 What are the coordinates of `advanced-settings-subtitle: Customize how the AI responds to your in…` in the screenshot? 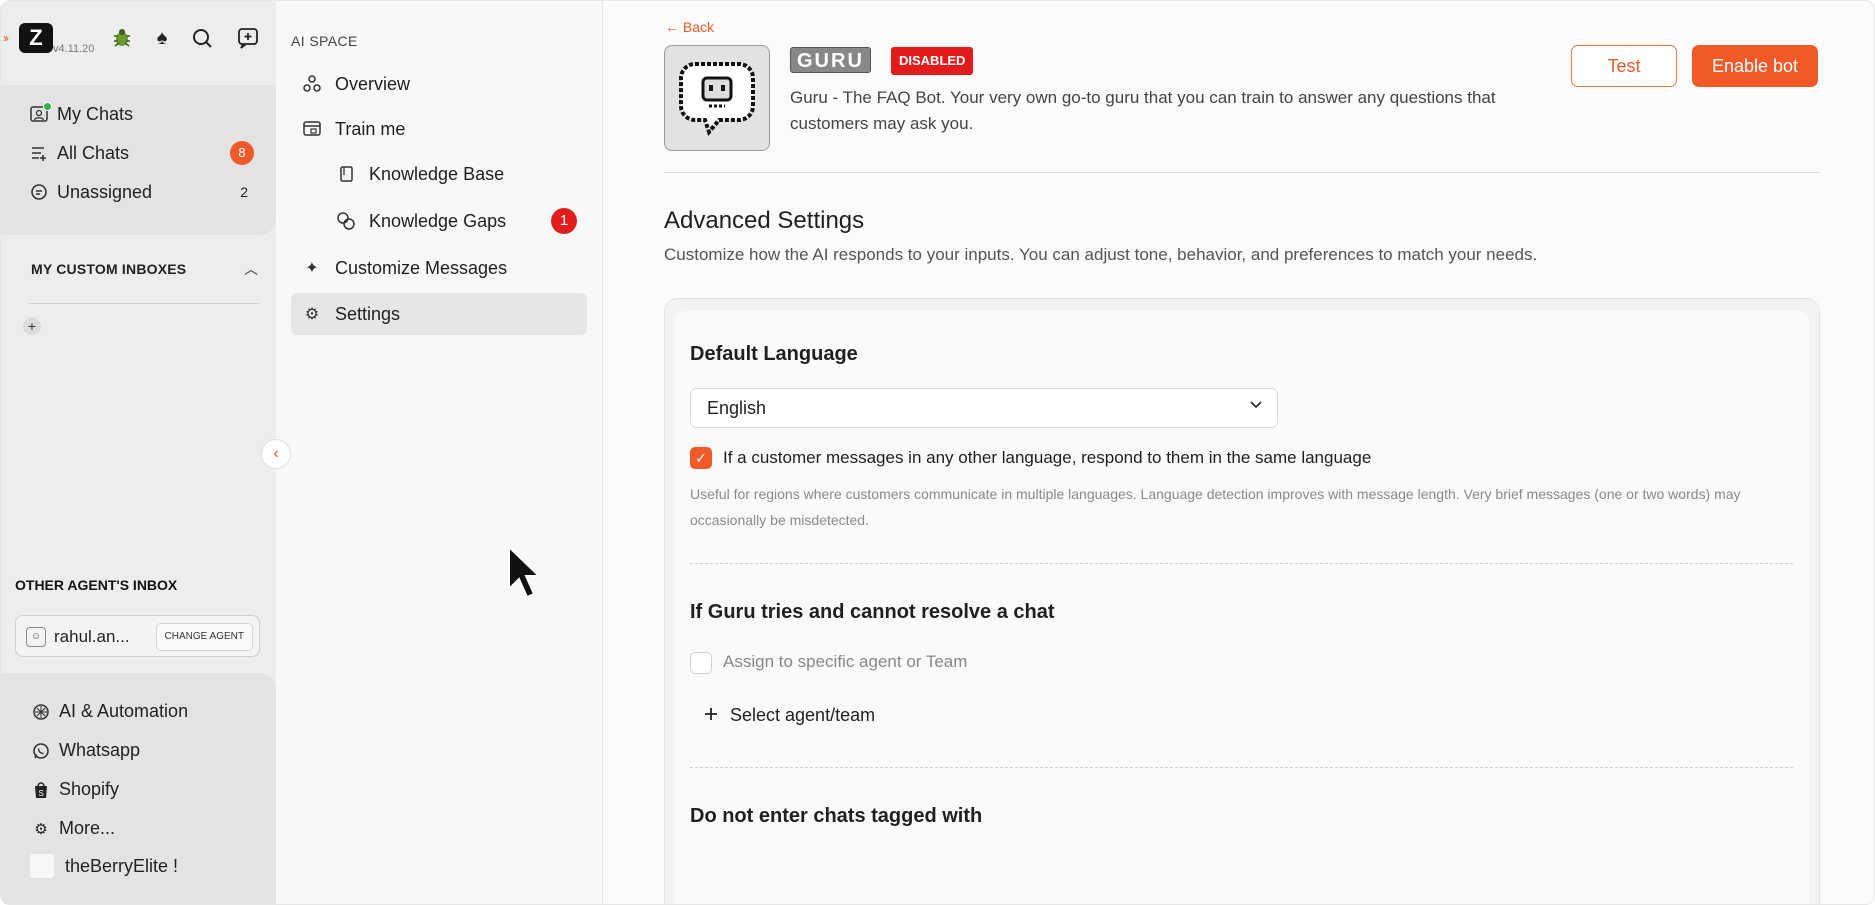 It's located at (1101, 254).